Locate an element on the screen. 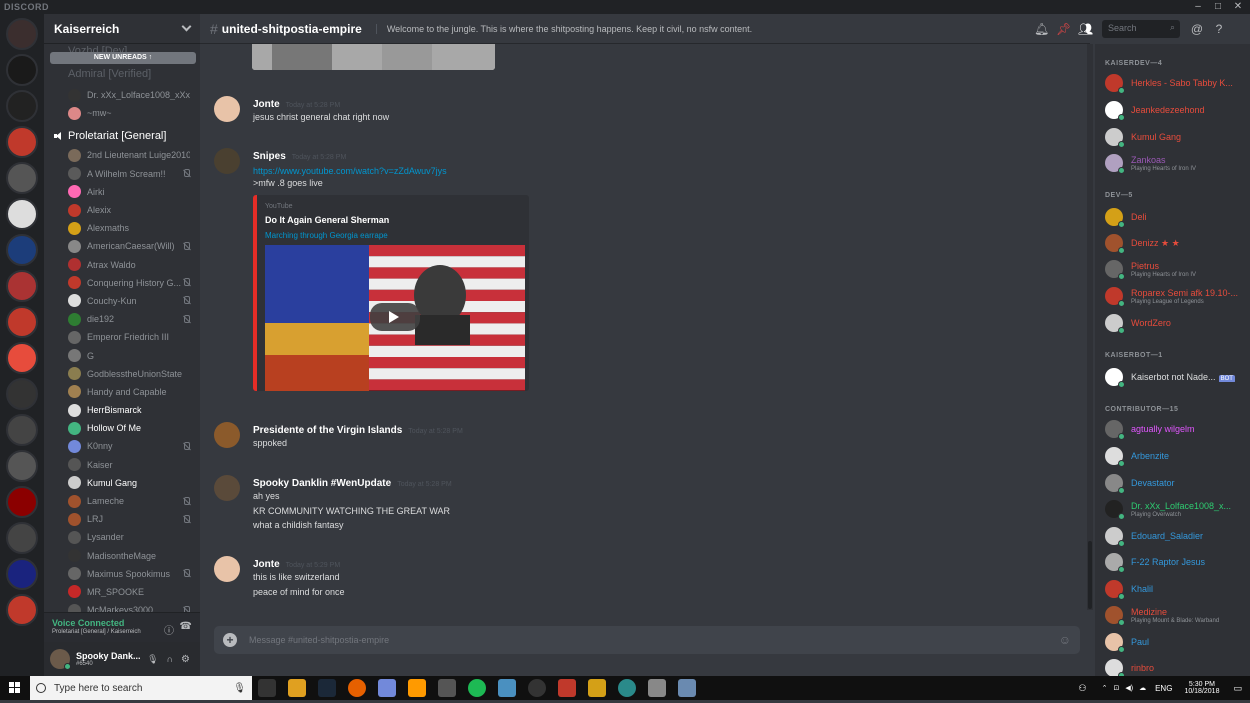 This screenshot has height=703, width=1250. voice-user: die192 is located at coordinates (122, 319).